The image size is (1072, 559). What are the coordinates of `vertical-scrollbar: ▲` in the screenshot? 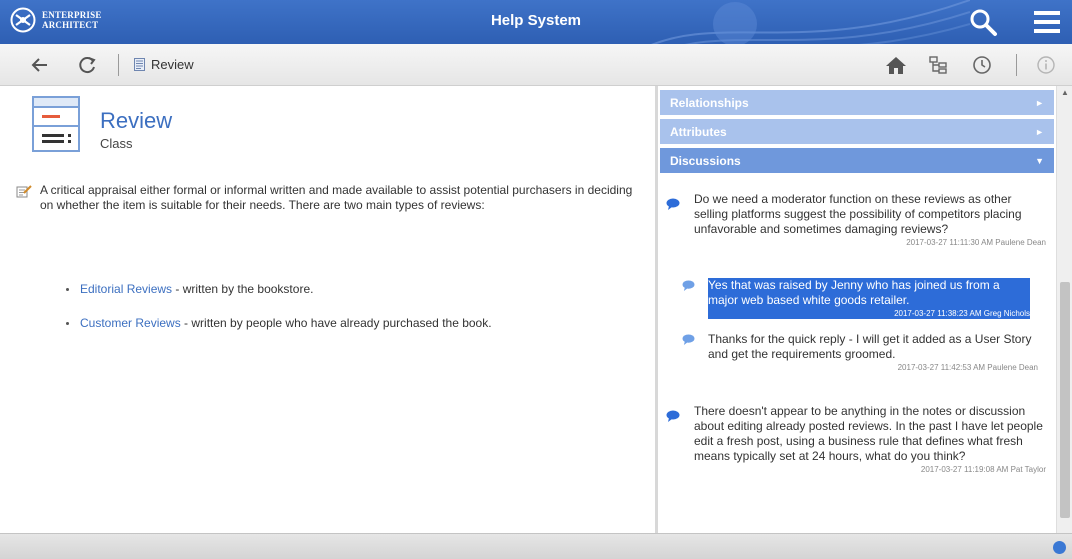 It's located at (1064, 309).